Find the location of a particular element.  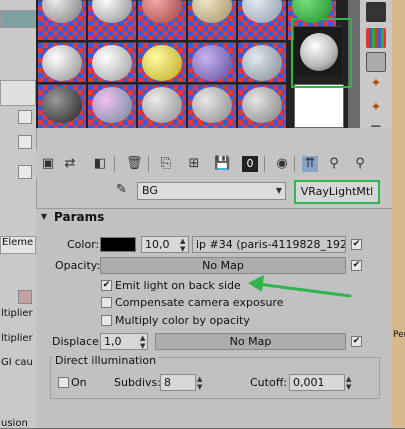

show-end-result-icon: ⇈ is located at coordinates (310, 164).